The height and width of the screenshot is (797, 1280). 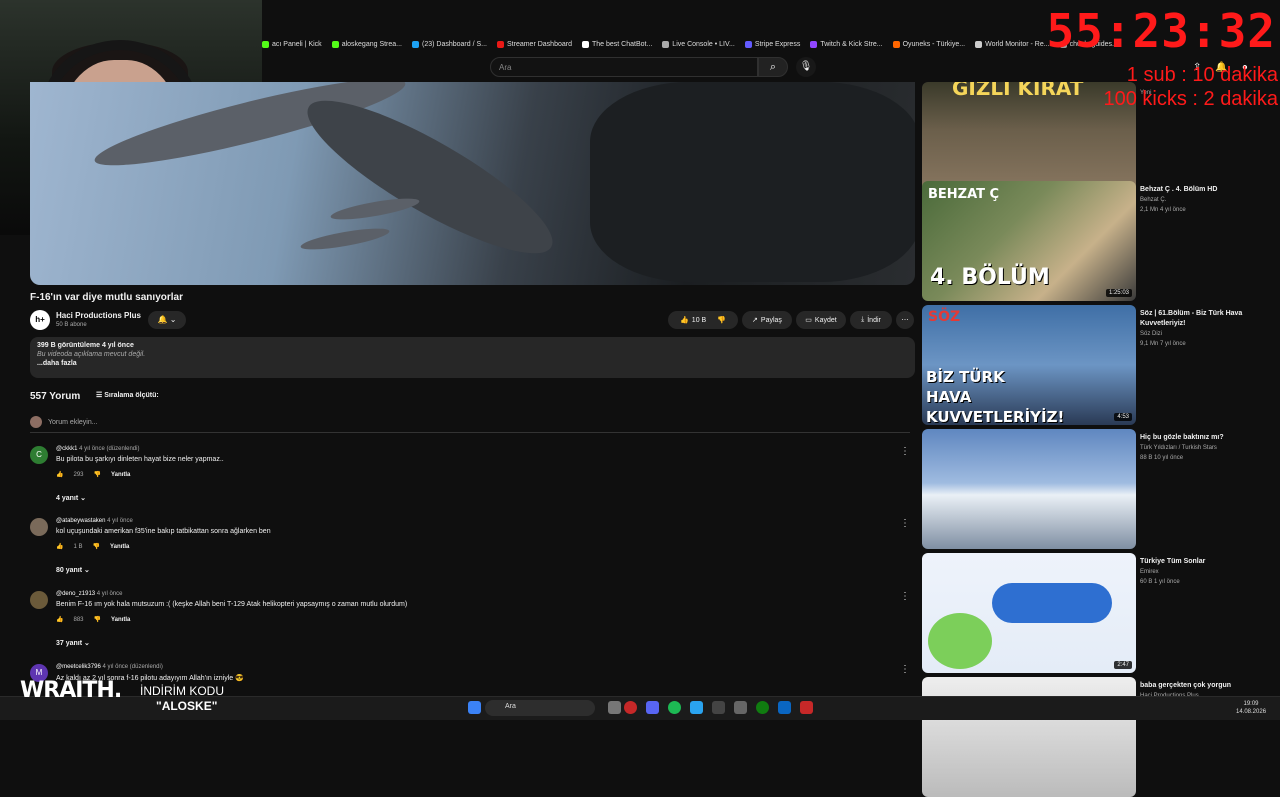 I want to click on comment-author: @meetcelik3796, so click(x=78, y=667).